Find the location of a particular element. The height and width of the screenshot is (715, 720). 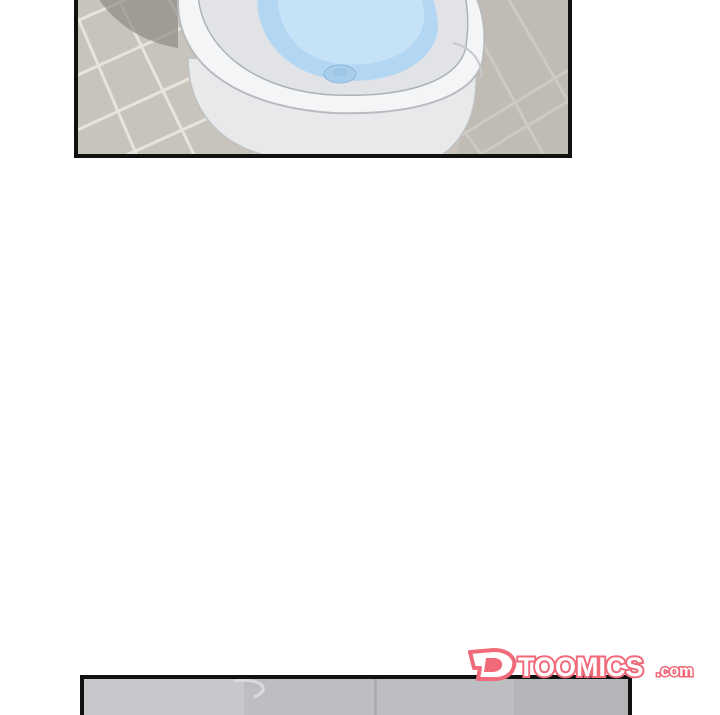

toomics-watermark: TOOMICS .com is located at coordinates (584, 664).